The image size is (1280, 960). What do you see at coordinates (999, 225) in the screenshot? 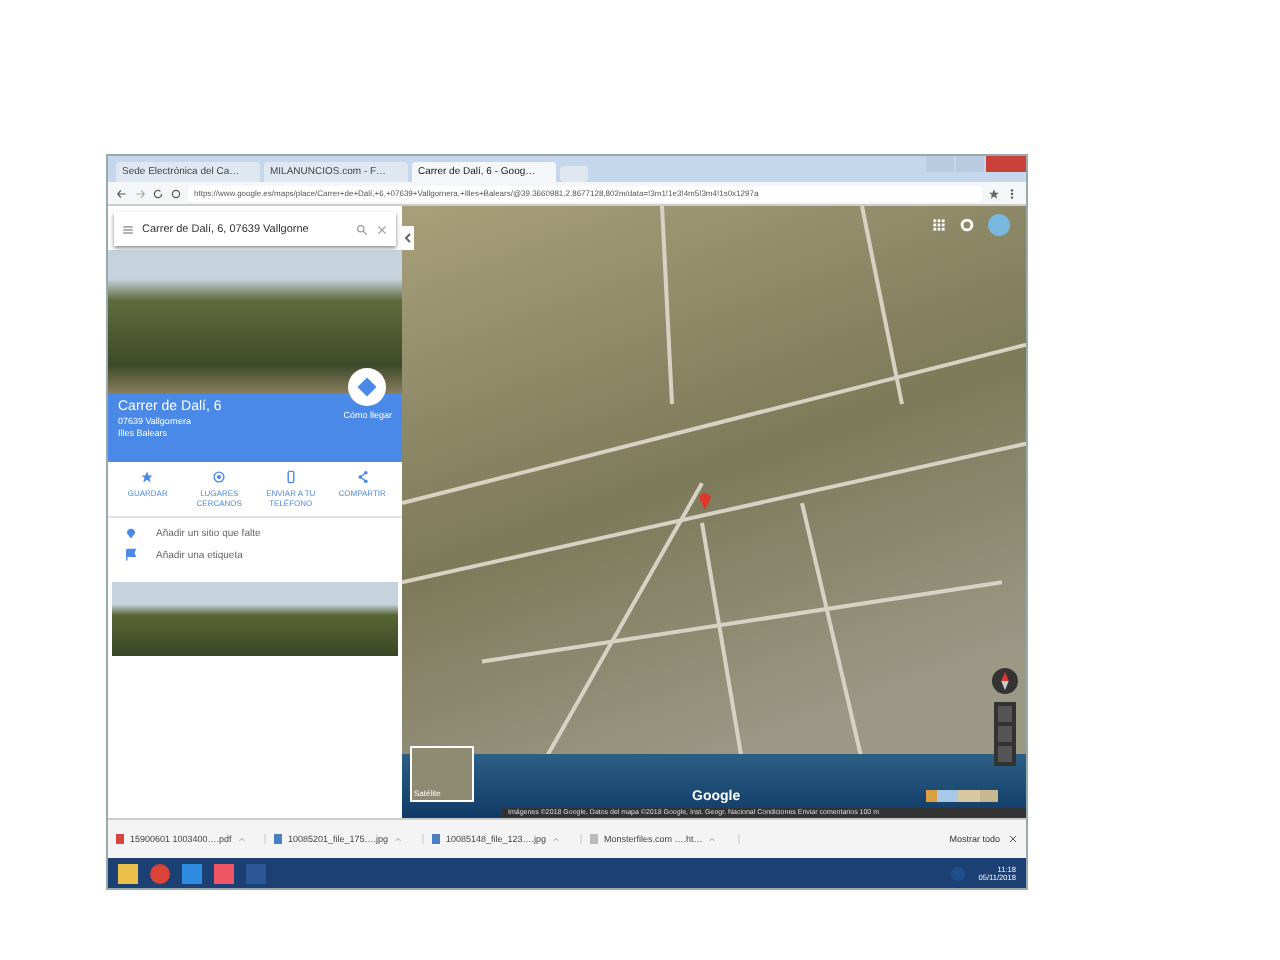
I see `avatar-icon` at bounding box center [999, 225].